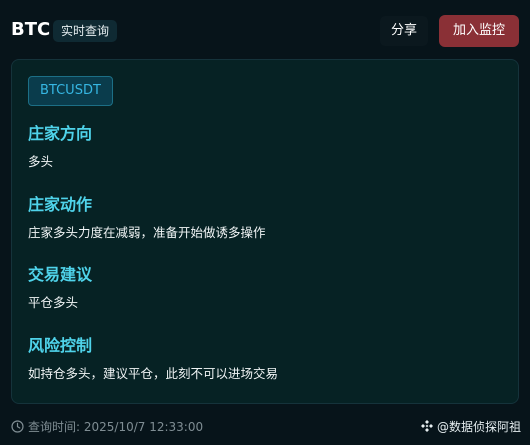  Describe the element at coordinates (153, 373) in the screenshot. I see `section-text: 如持仓多头，建议平仓，此刻不可以进场交易` at that location.